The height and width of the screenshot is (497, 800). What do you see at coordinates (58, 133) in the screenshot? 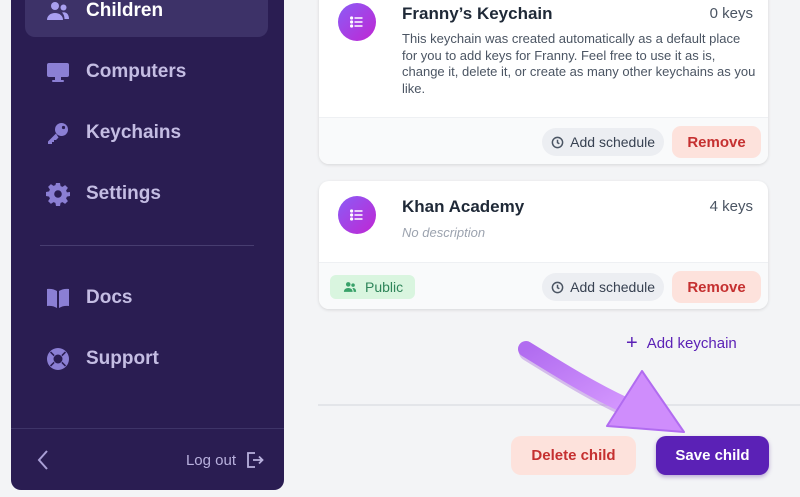
I see `key-icon` at bounding box center [58, 133].